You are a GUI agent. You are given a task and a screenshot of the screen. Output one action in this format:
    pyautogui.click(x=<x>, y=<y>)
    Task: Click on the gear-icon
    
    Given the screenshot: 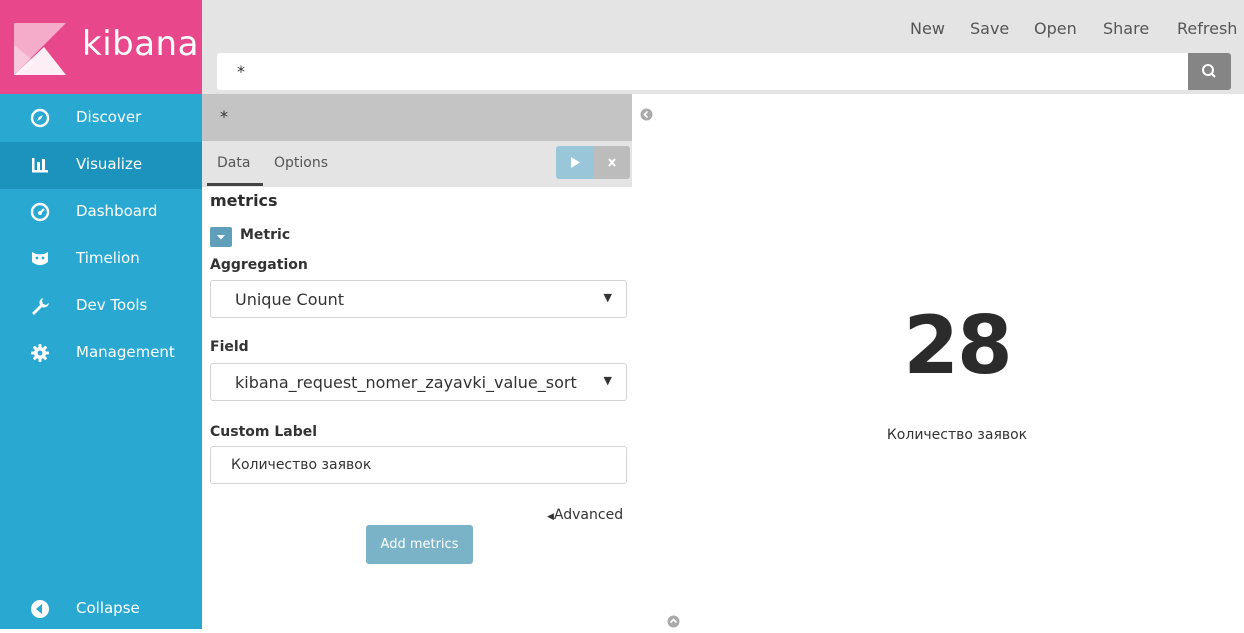 What is the action you would take?
    pyautogui.click(x=40, y=353)
    